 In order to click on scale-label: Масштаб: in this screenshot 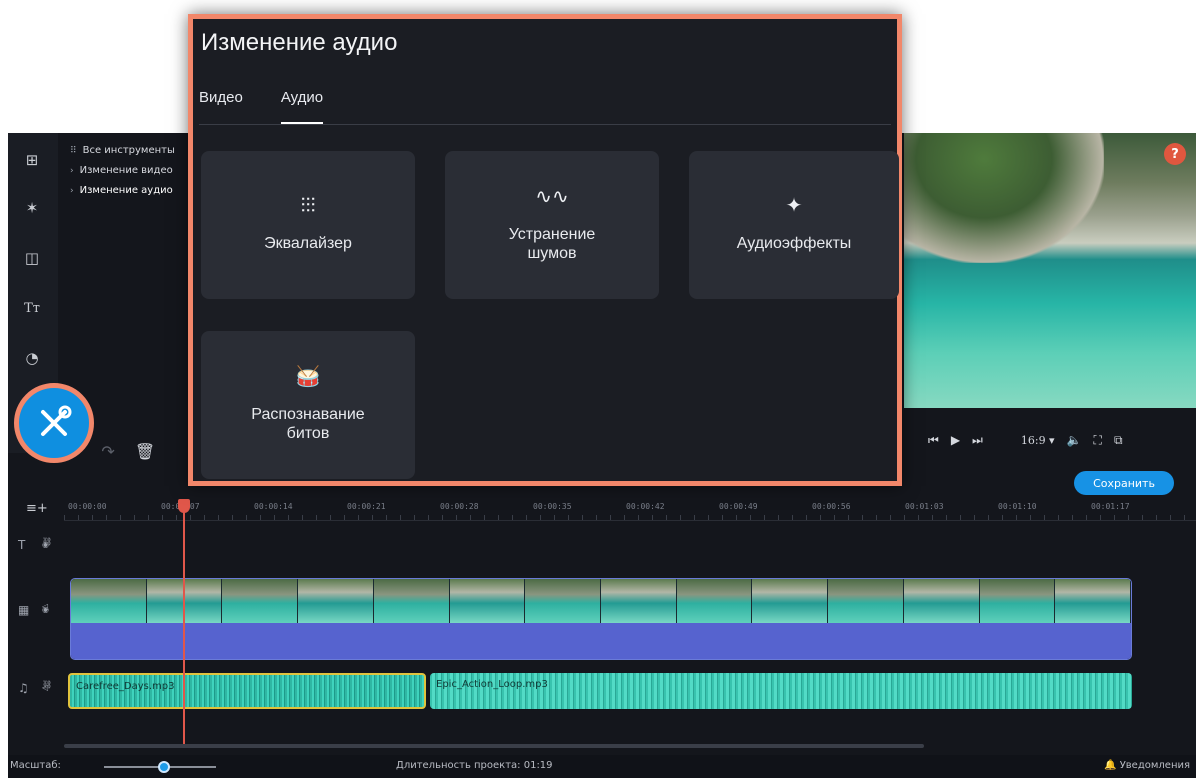, I will do `click(35, 765)`.